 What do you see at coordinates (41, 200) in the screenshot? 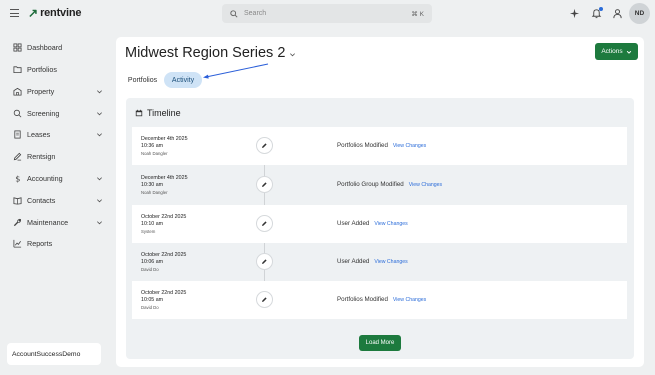
I see `sidebar-item-label: Contacts` at bounding box center [41, 200].